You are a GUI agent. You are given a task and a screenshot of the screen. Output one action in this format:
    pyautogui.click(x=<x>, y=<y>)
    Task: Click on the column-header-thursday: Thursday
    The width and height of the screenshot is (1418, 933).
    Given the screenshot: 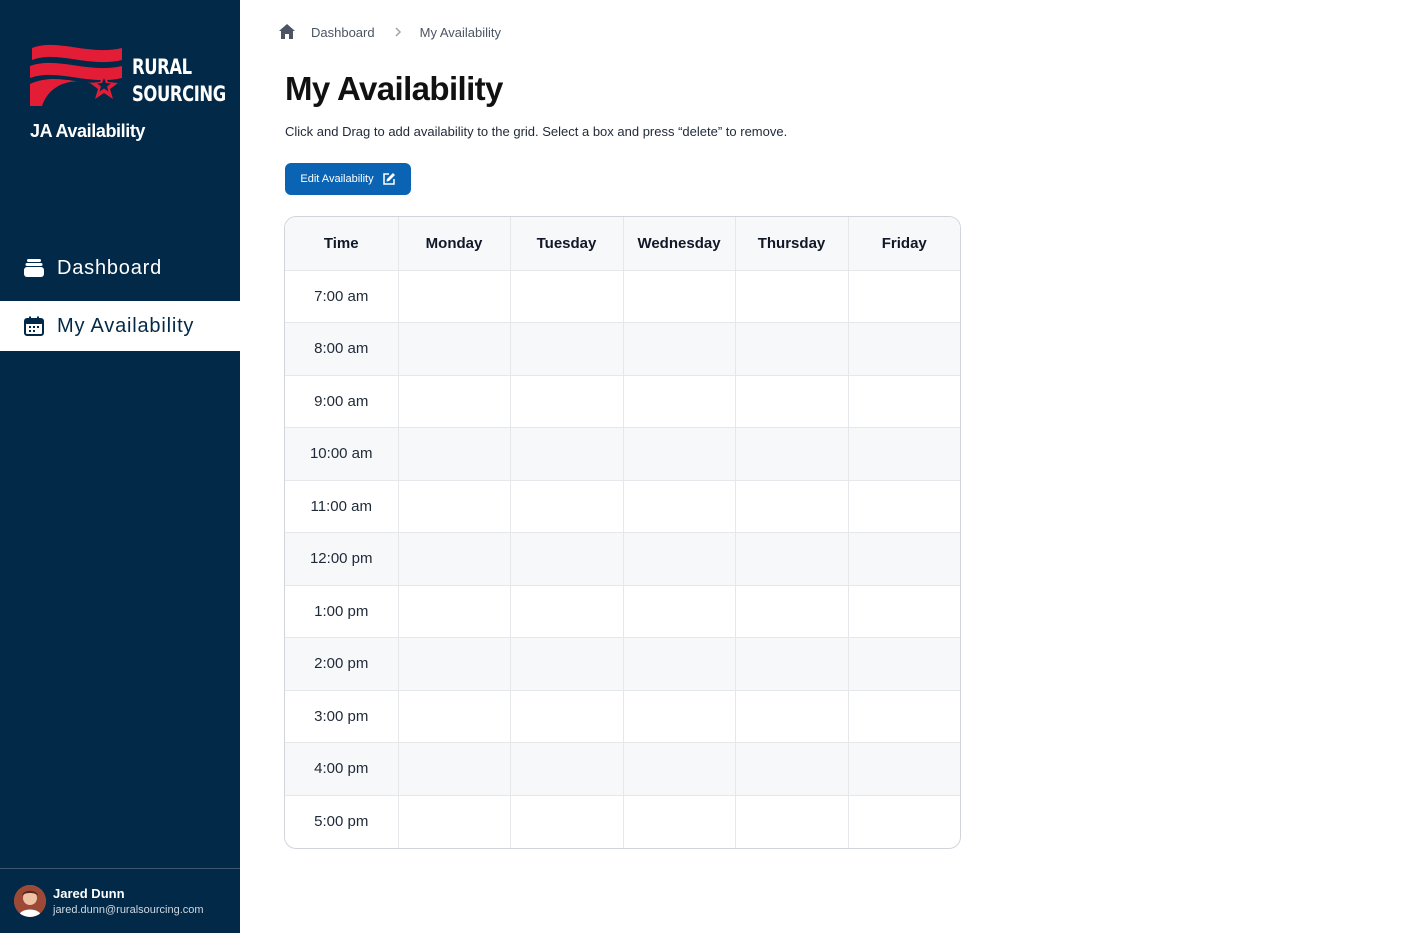 What is the action you would take?
    pyautogui.click(x=792, y=244)
    